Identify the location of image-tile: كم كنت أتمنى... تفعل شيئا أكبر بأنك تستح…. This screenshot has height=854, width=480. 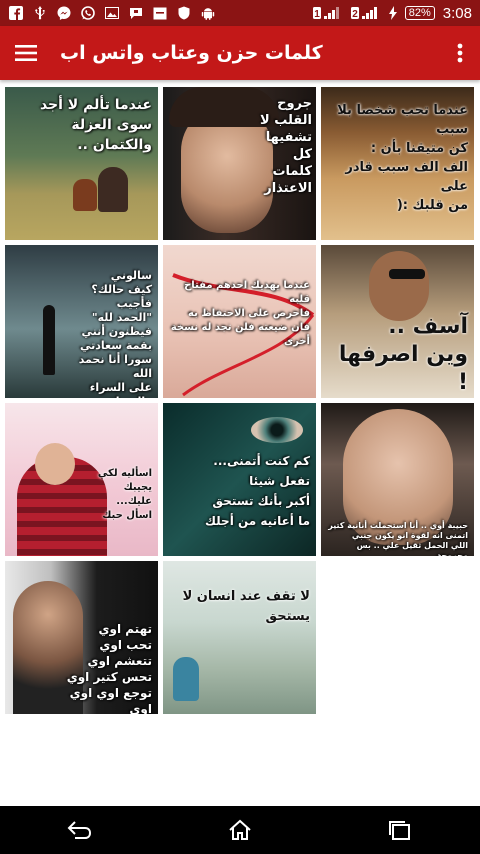
(239, 479).